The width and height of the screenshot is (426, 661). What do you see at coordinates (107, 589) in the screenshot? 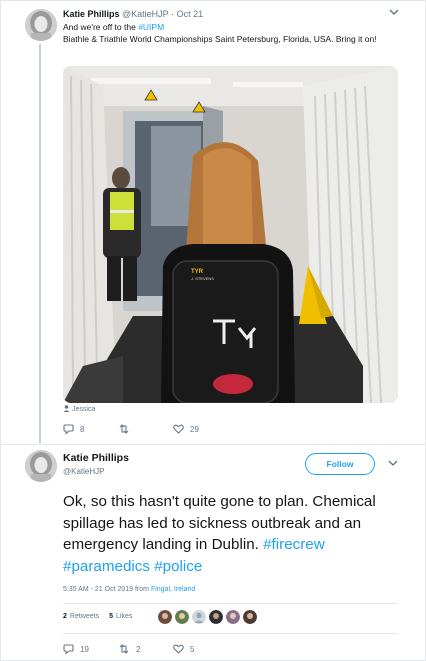
I see `timestamp-text: 5:35 AM - 21 Oct 2019 from` at bounding box center [107, 589].